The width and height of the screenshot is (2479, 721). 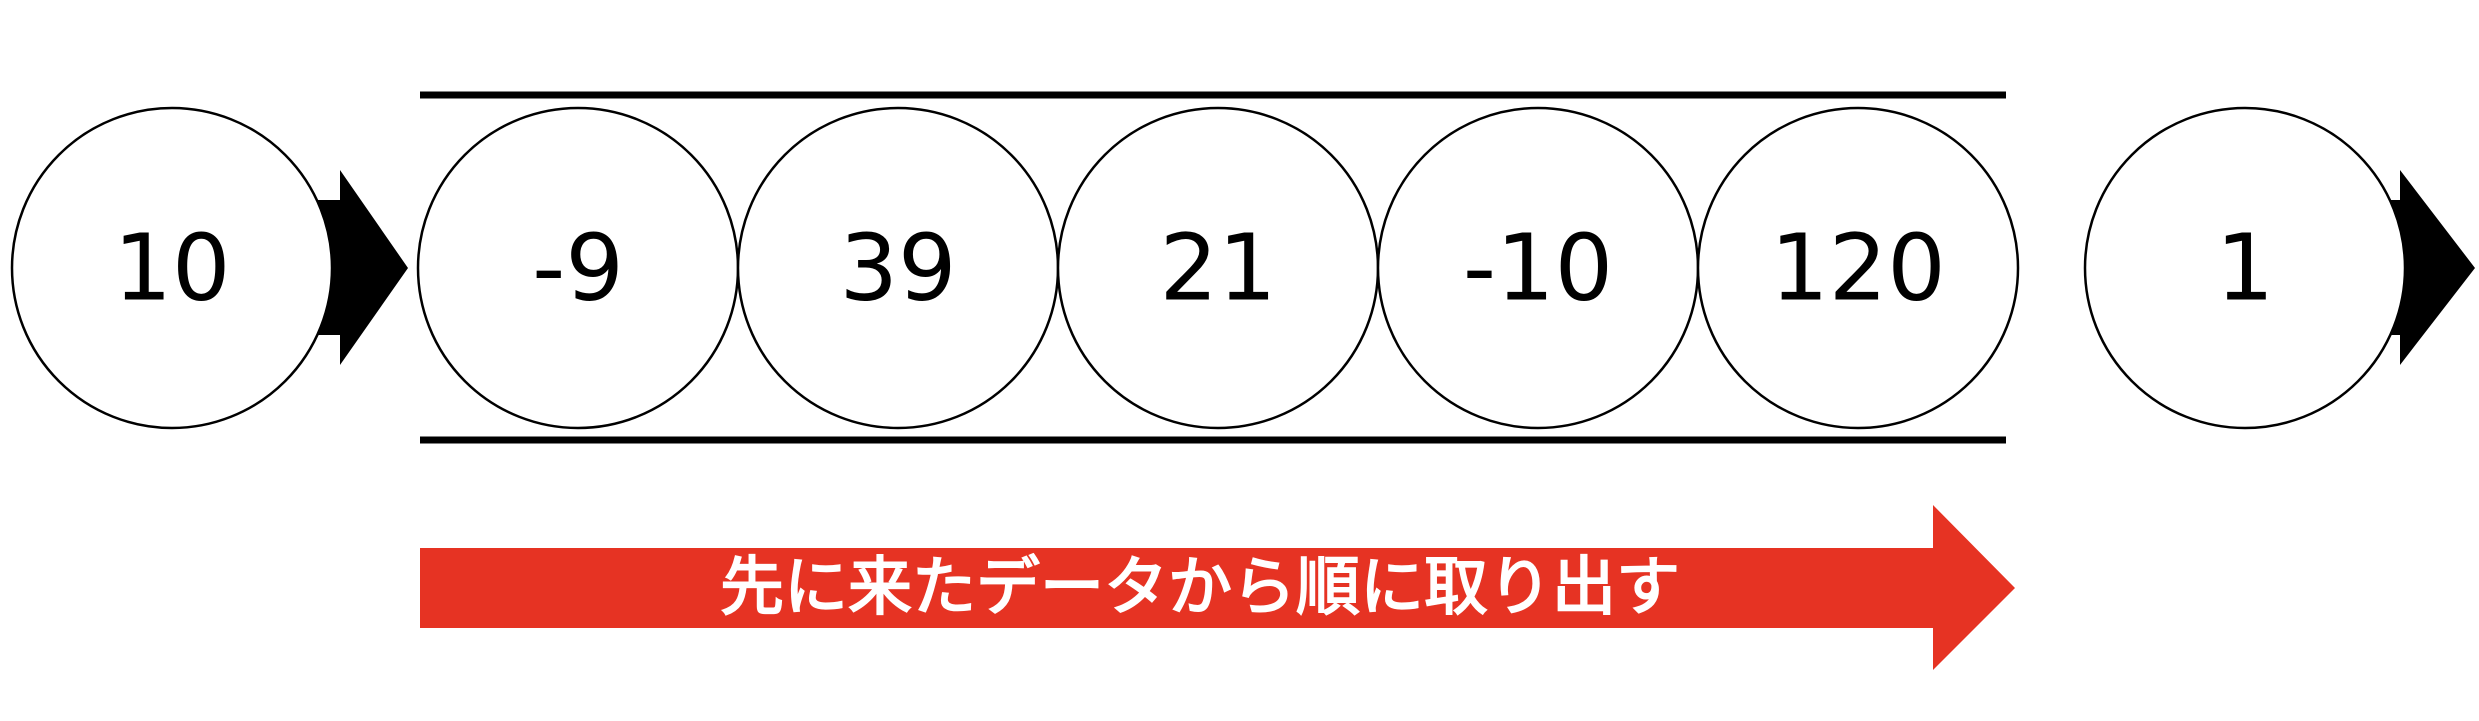 I want to click on queue-node-value: 21, so click(x=1217, y=268).